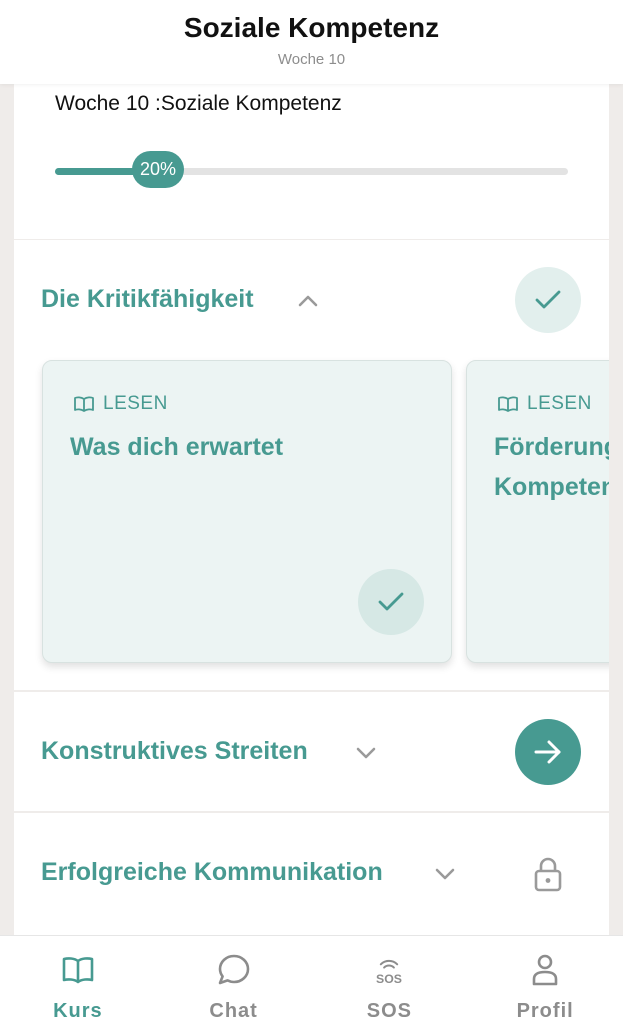  Describe the element at coordinates (177, 447) in the screenshot. I see `lesson-title: Was dich erwartet` at that location.